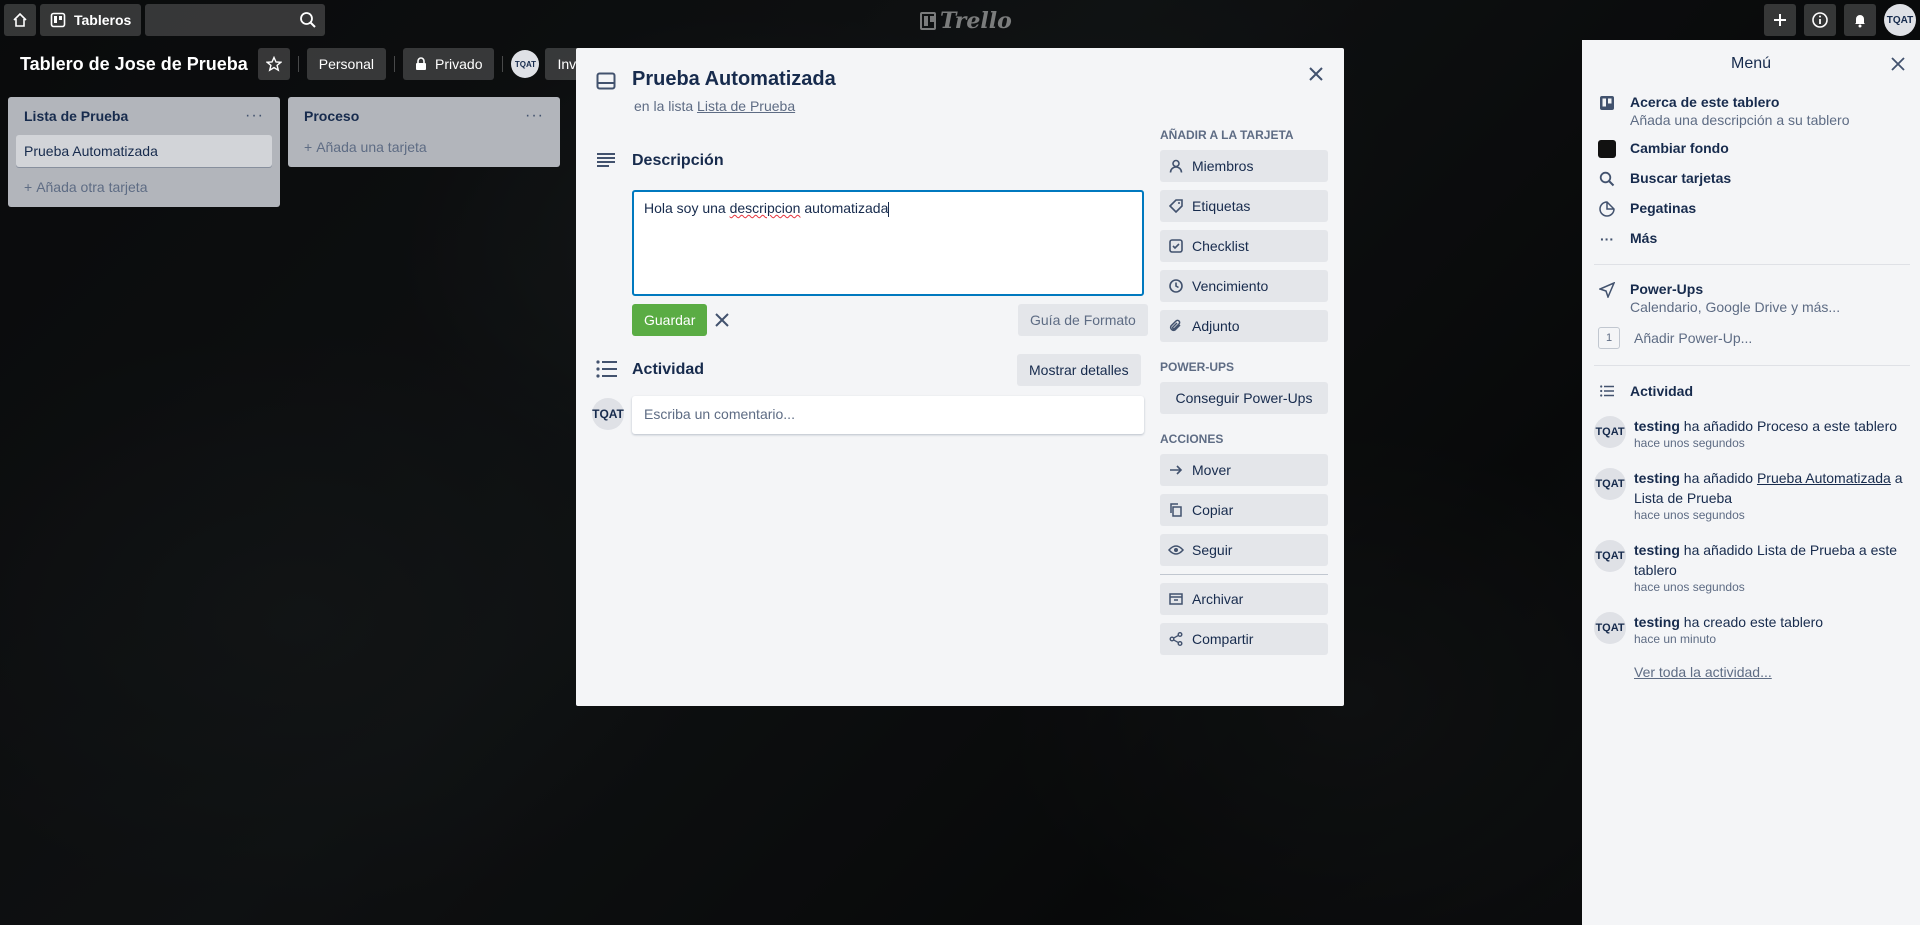  I want to click on activity-text: ha creado este tablero, so click(1751, 622).